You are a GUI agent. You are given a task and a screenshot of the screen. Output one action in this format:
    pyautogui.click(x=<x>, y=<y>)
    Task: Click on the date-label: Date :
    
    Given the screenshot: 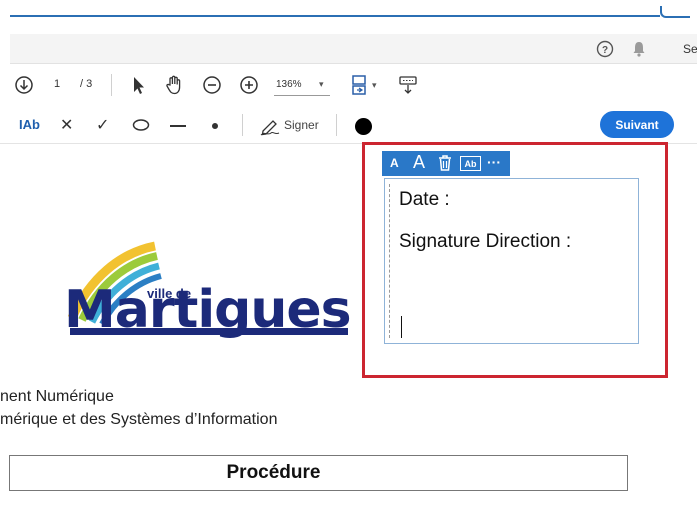 What is the action you would take?
    pyautogui.click(x=424, y=199)
    